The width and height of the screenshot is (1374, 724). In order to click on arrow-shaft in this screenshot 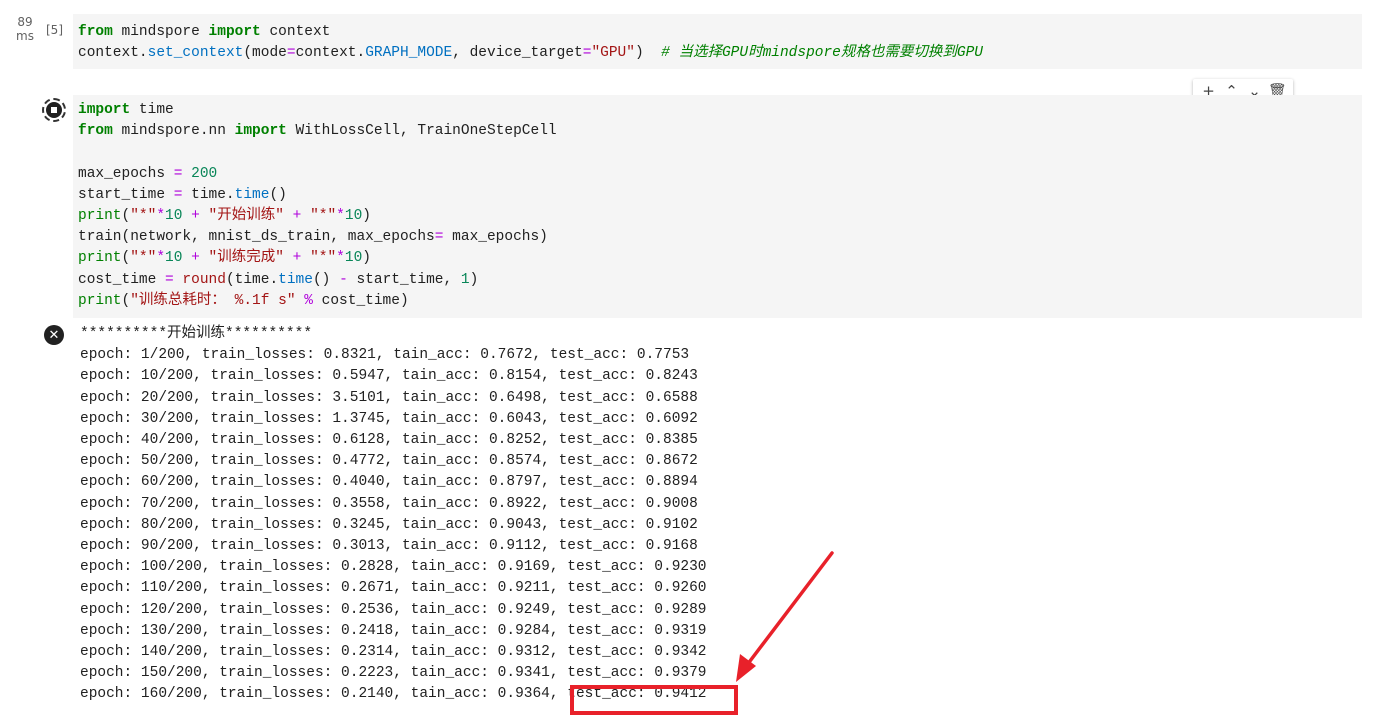, I will do `click(789, 609)`.